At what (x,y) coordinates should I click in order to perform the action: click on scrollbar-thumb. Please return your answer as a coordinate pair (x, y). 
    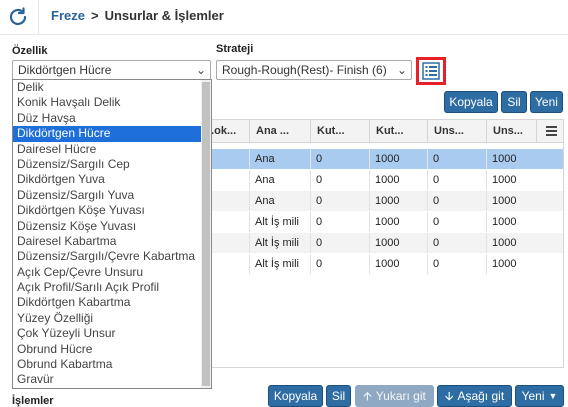
    Looking at the image, I should click on (206, 234).